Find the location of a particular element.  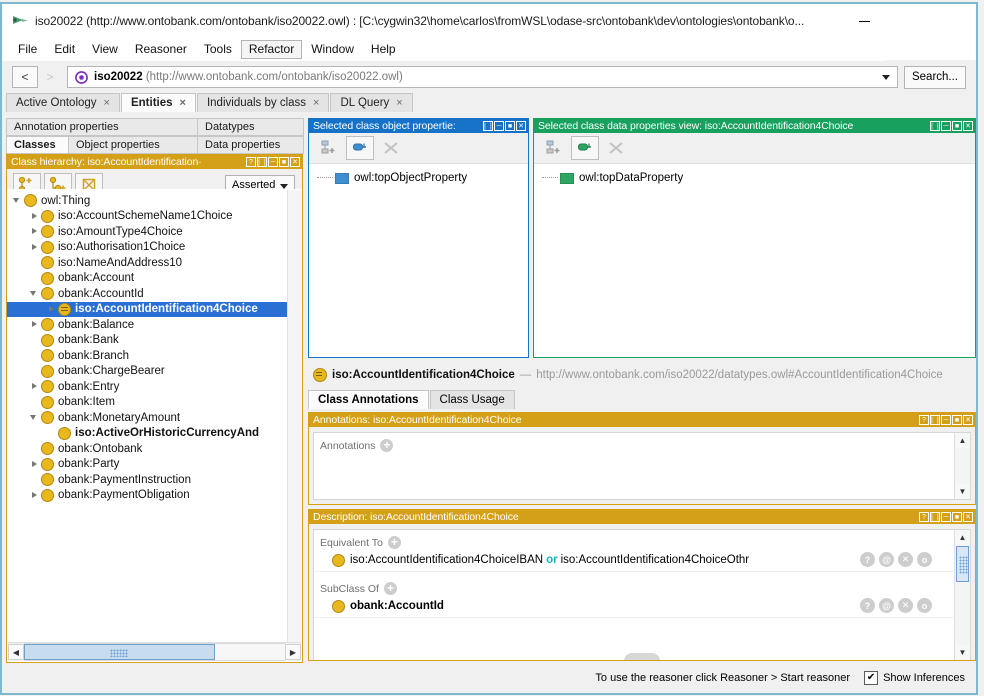

class-tree-node: obank:MonetaryAmount is located at coordinates (147, 418).